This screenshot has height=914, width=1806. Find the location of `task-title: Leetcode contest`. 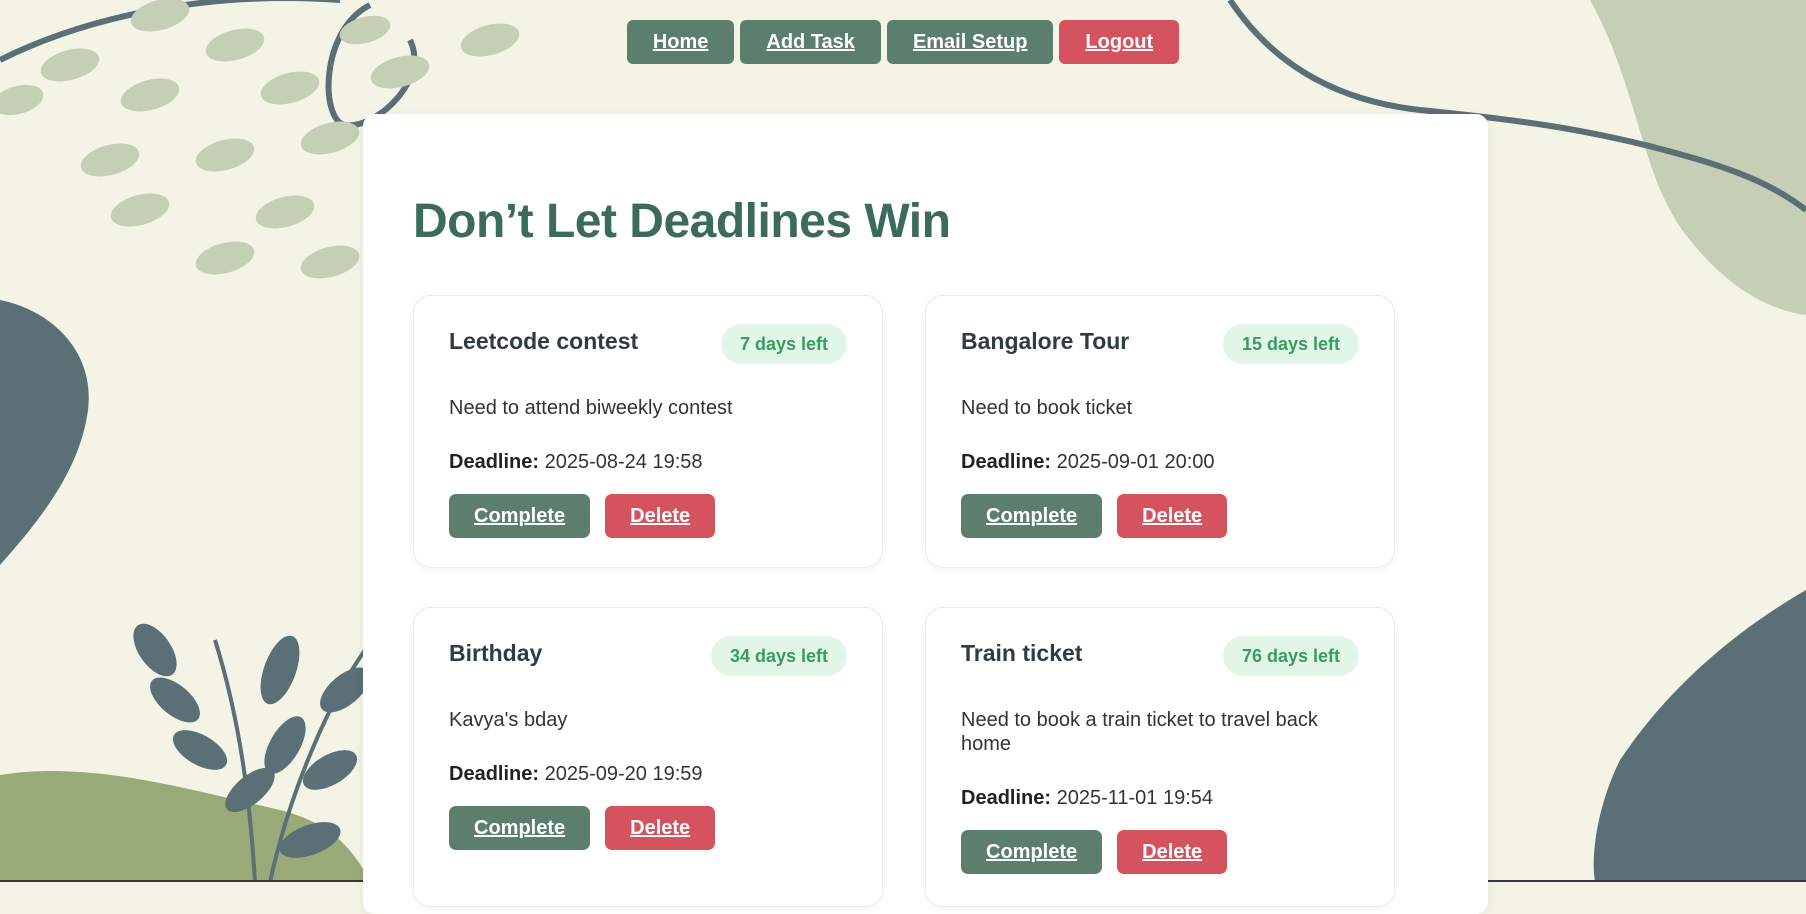

task-title: Leetcode contest is located at coordinates (544, 341).